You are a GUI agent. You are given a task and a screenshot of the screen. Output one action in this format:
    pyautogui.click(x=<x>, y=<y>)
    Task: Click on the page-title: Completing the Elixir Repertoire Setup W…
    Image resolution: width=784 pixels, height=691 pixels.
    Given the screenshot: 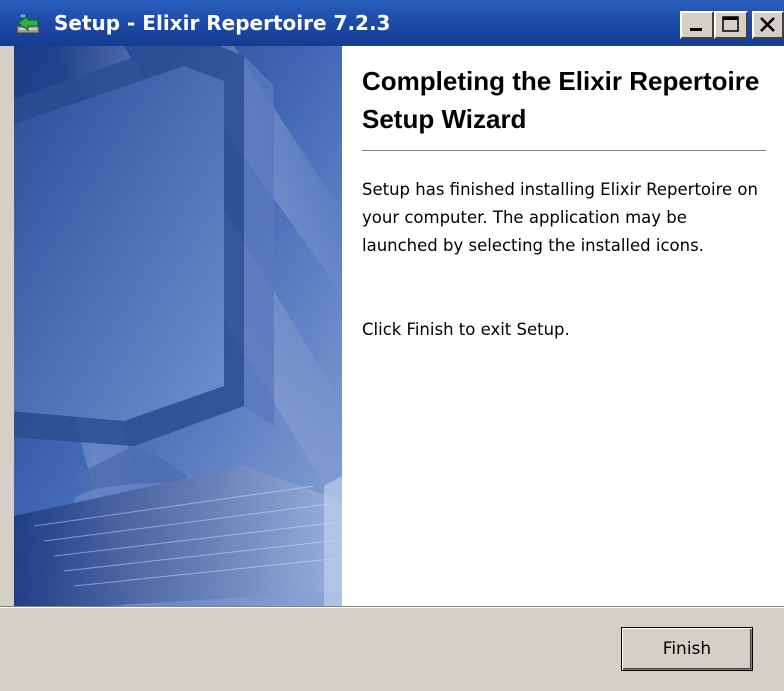 What is the action you would take?
    pyautogui.click(x=561, y=100)
    